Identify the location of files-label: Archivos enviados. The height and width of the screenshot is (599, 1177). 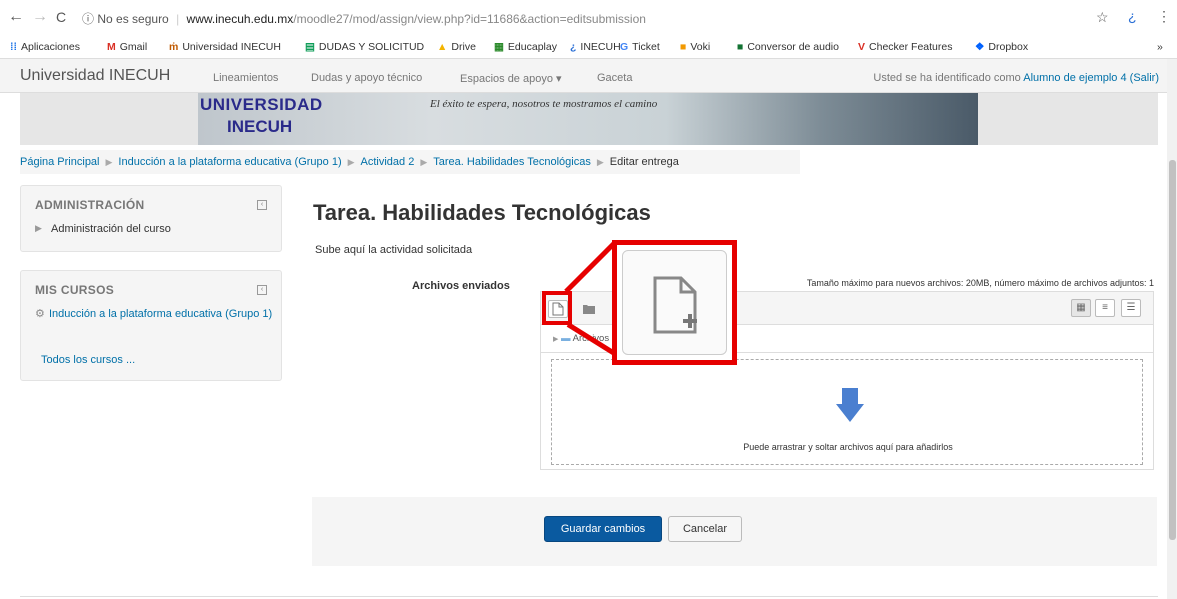
(461, 286).